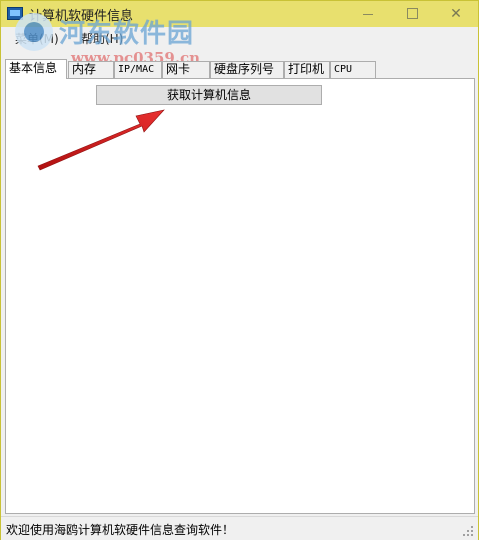 This screenshot has height=540, width=479. I want to click on tab-basic-info: 基本信息, so click(36, 69).